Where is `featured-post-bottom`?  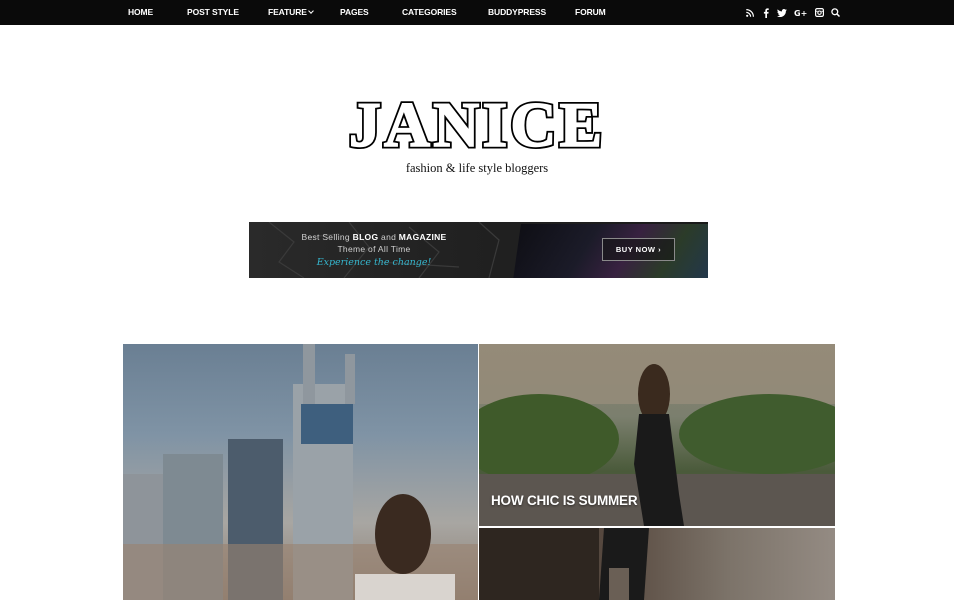 featured-post-bottom is located at coordinates (657, 564).